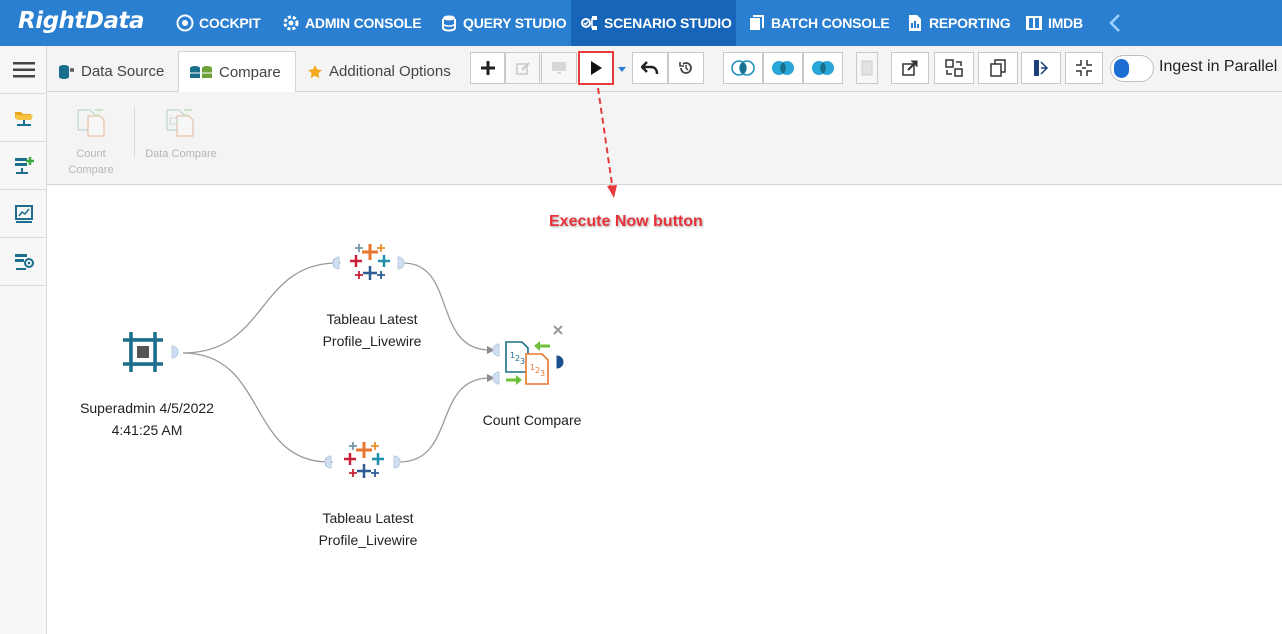 This screenshot has width=1282, height=634. I want to click on bottom-source-label-line1: Tableau Latest, so click(368, 518).